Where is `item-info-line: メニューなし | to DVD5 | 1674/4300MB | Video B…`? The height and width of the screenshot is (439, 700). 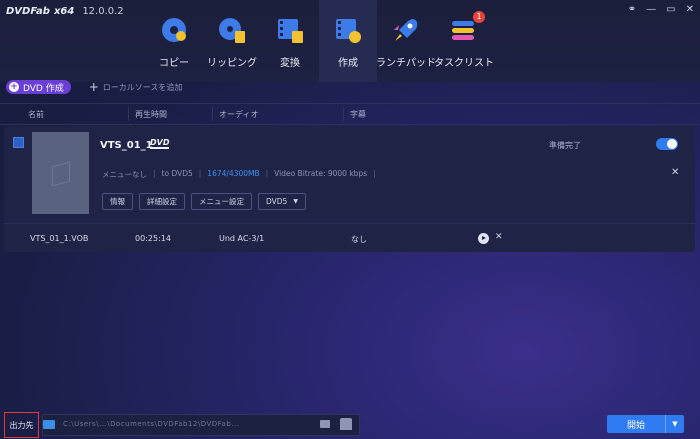
item-info-line: メニューなし | to DVD5 | 1674/4300MB | Video B… is located at coordinates (239, 174).